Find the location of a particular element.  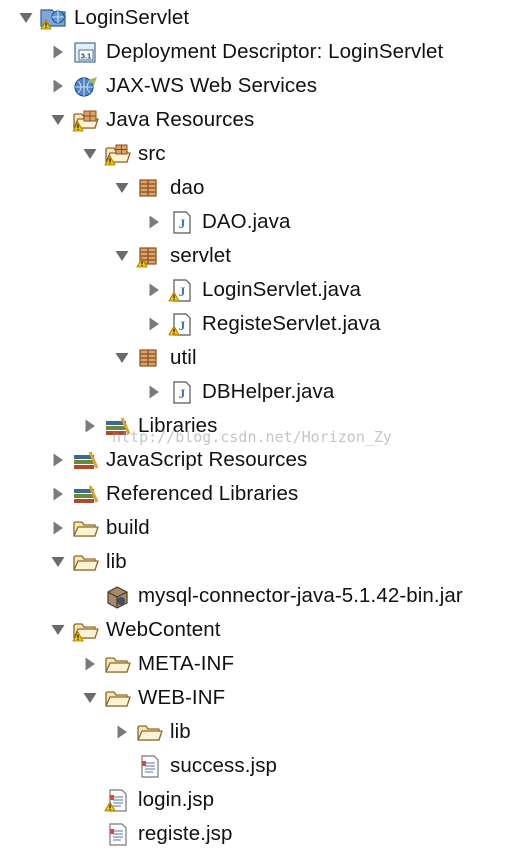

tree-item-label: JavaScript Resources is located at coordinates (207, 459).